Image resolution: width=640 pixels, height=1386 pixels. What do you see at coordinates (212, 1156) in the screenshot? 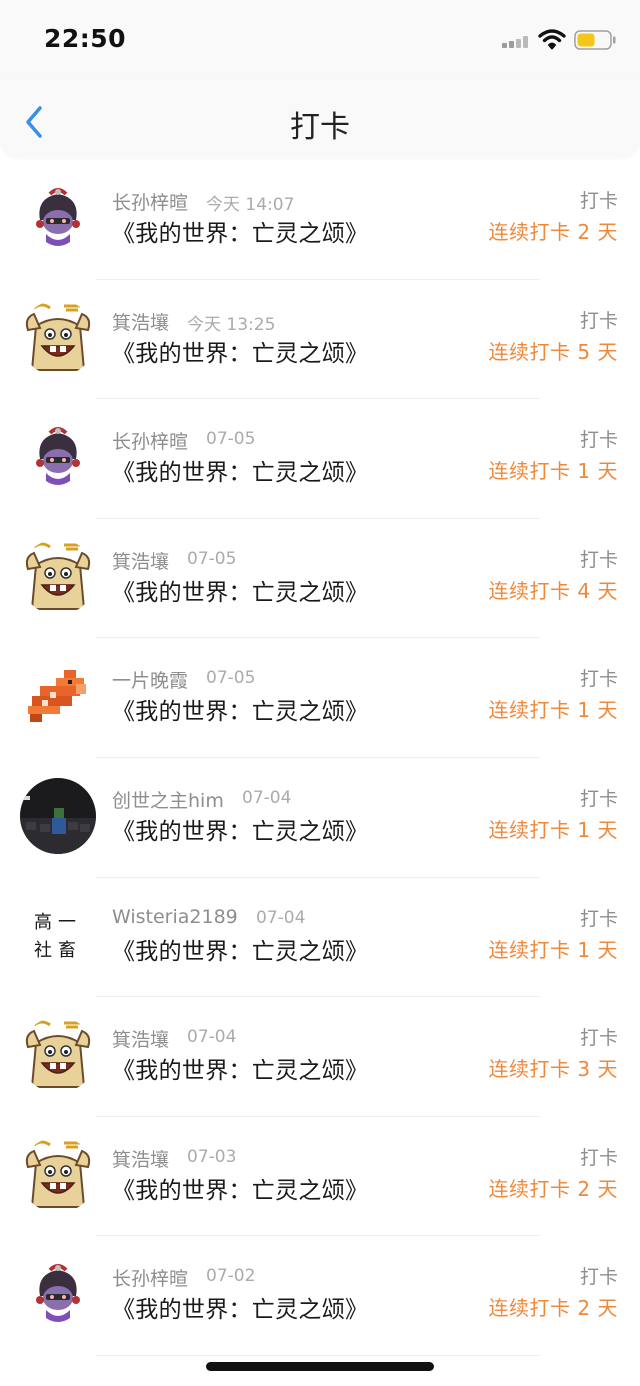
I see `post-time: 07-03` at bounding box center [212, 1156].